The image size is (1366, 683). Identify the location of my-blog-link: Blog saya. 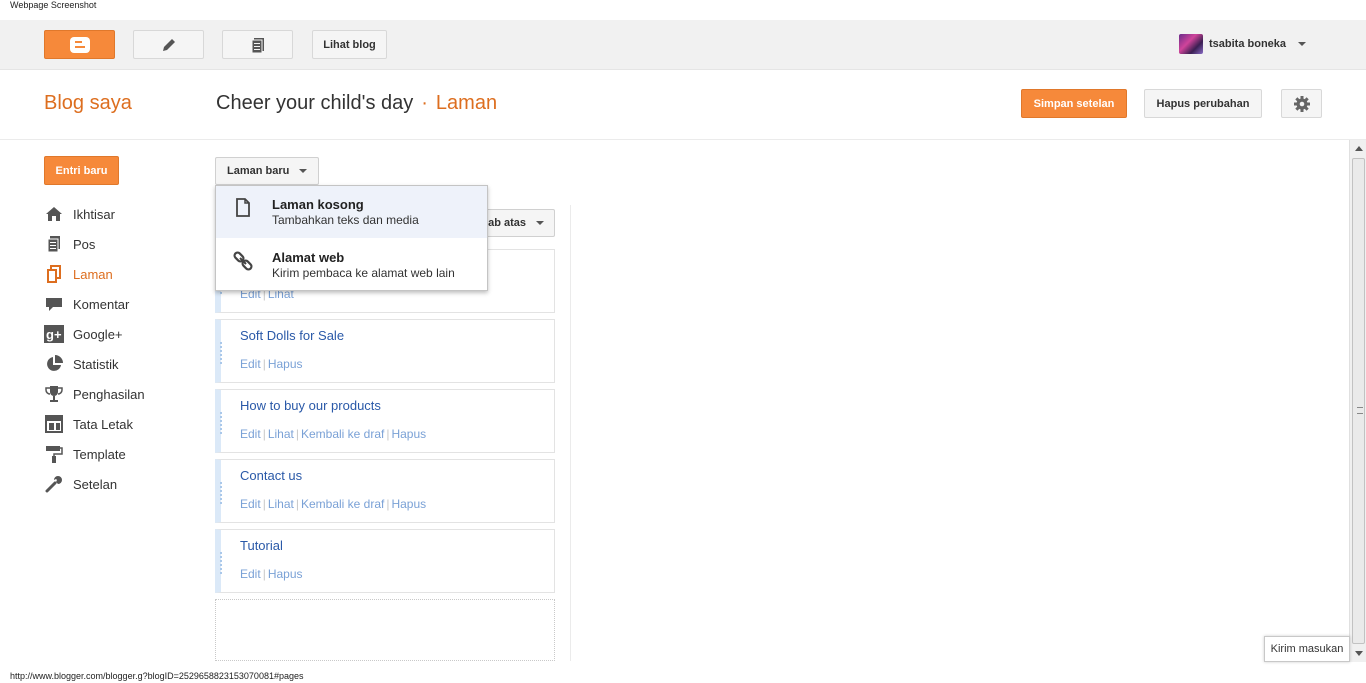
(88, 103).